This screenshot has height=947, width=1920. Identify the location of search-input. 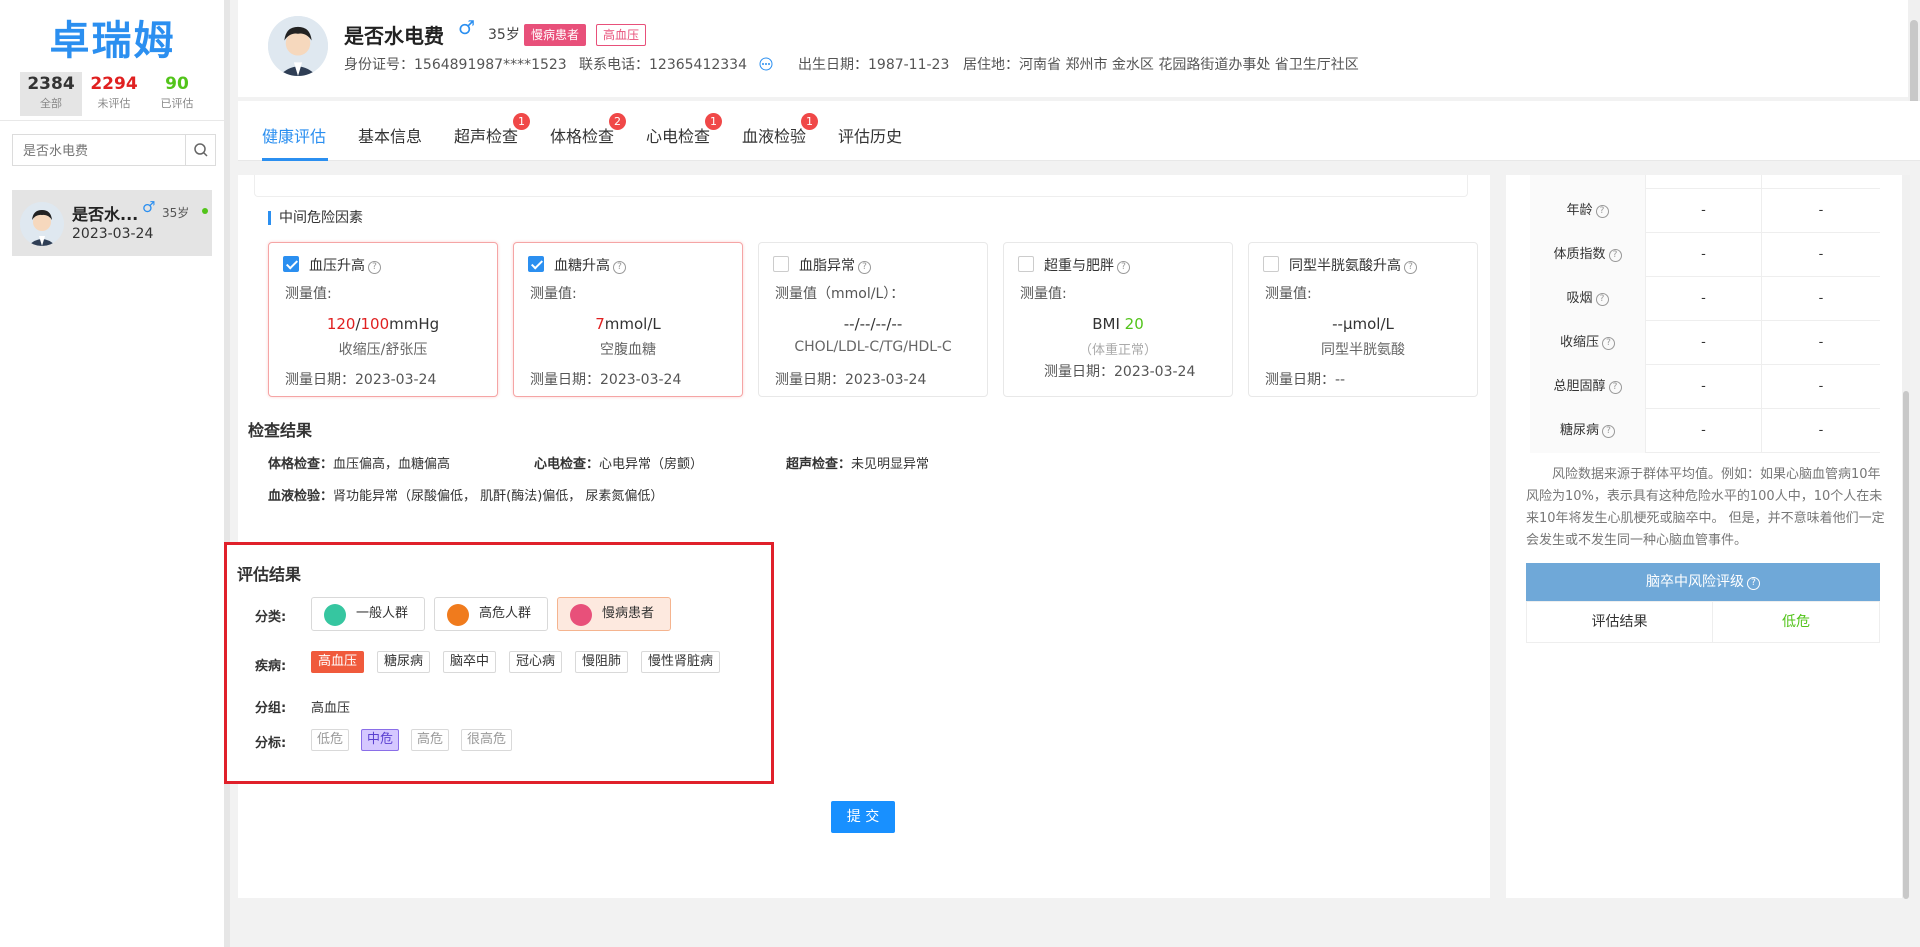
(99, 150).